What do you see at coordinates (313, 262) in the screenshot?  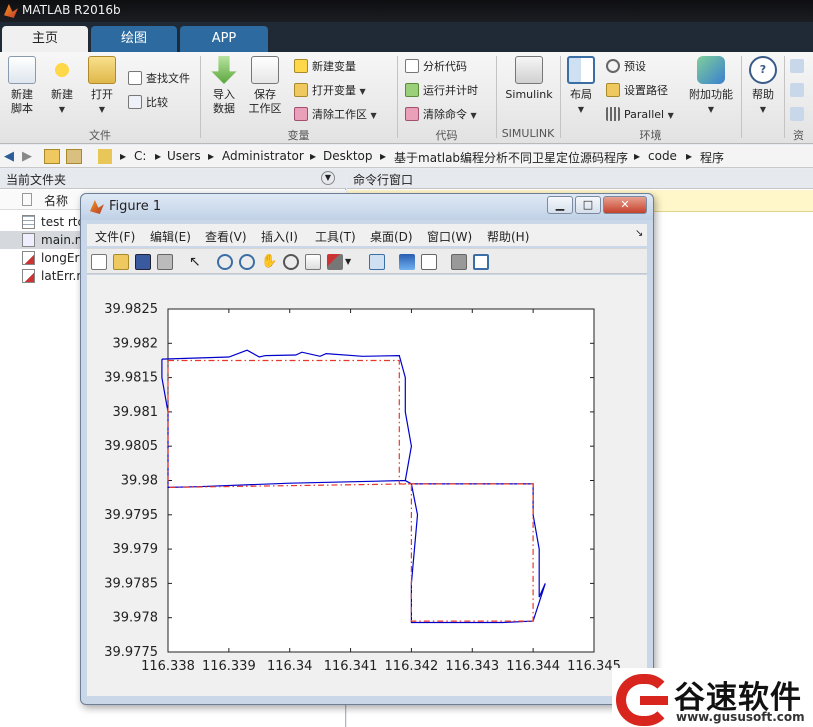 I see `data-cursor-icon` at bounding box center [313, 262].